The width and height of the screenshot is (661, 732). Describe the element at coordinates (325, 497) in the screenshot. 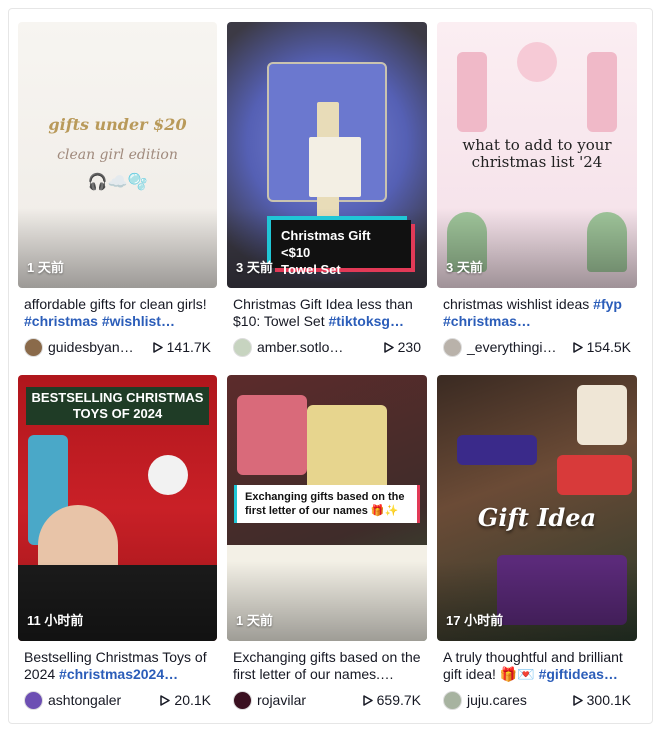

I see `overlay-title: Exchanging gifts based on the` at that location.